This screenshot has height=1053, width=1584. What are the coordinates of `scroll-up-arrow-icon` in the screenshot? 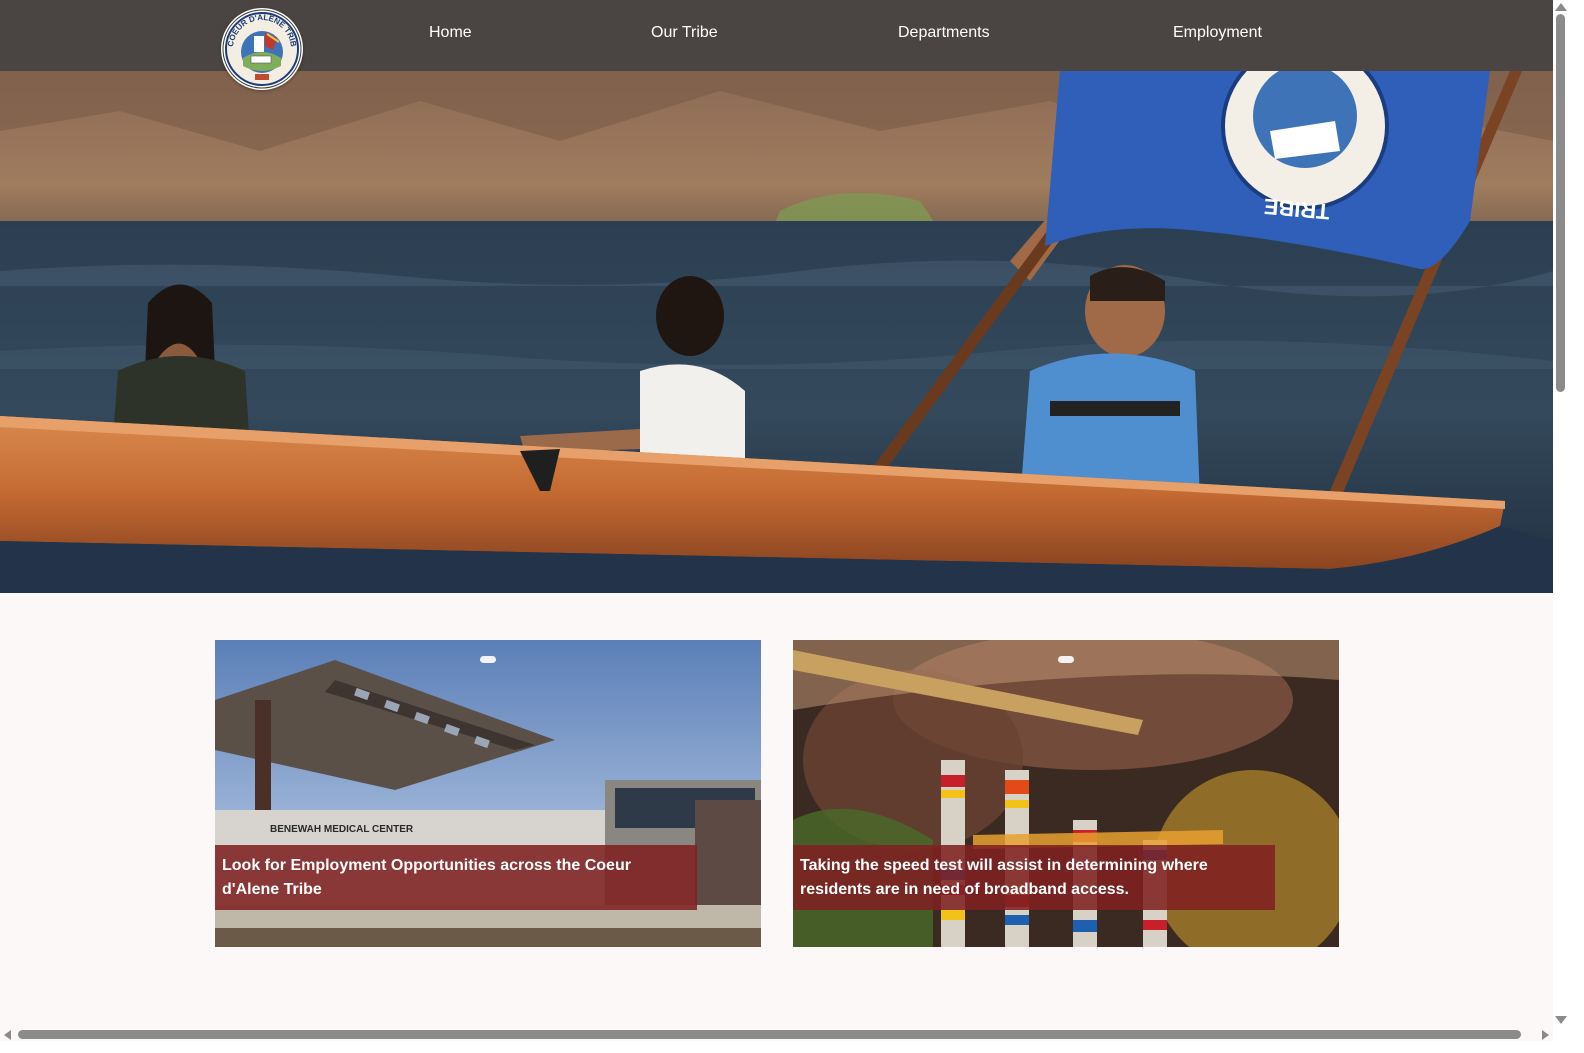 It's located at (1561, 7).